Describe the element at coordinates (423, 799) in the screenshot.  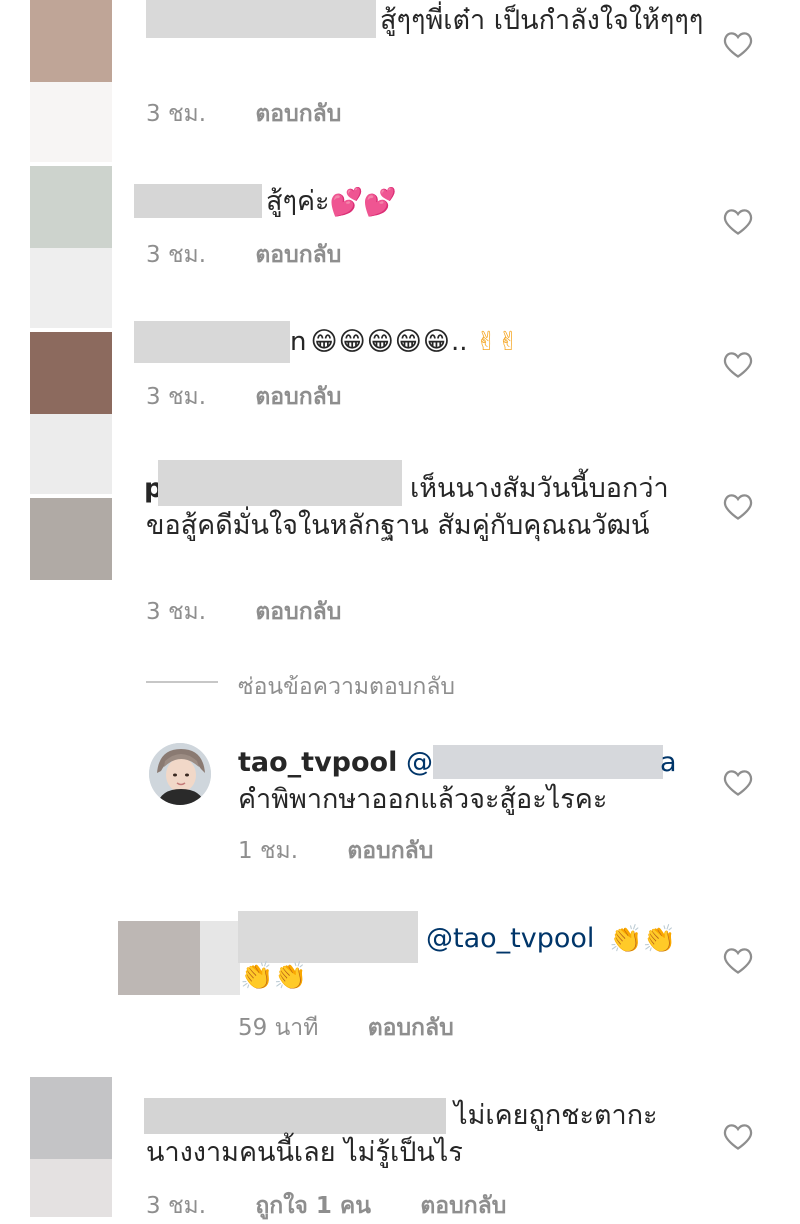
I see `reply-text: คำพิพากษาออกแล้วจะสู้อะไรคะ` at that location.